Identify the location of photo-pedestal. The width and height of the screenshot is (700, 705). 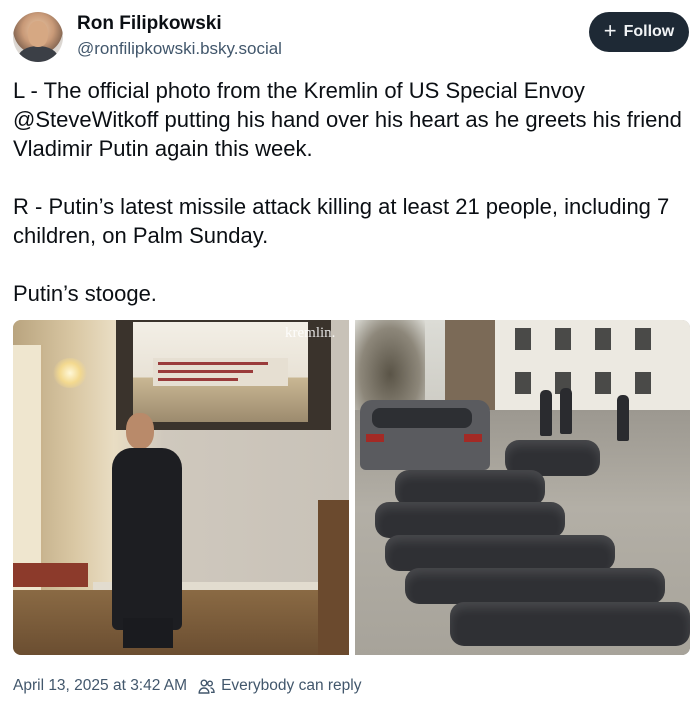
(333, 577).